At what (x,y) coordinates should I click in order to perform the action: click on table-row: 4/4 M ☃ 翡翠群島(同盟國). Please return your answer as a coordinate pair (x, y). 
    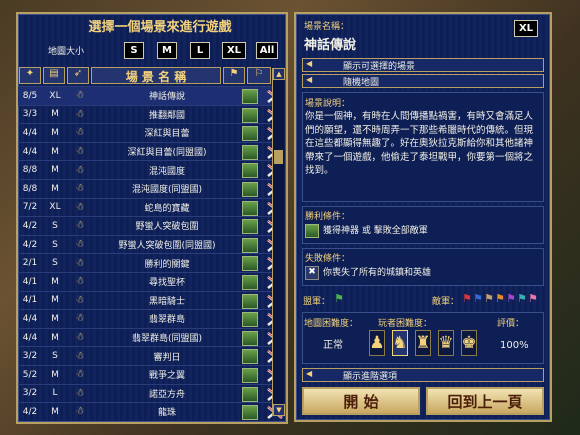
    Looking at the image, I should click on (150, 337).